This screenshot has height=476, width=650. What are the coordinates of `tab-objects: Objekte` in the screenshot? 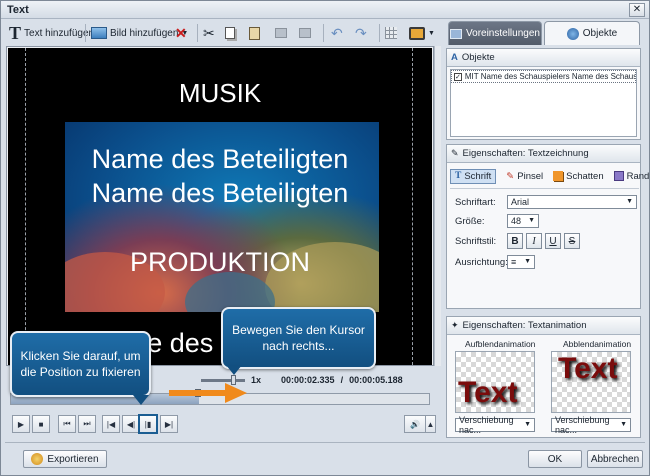 It's located at (592, 33).